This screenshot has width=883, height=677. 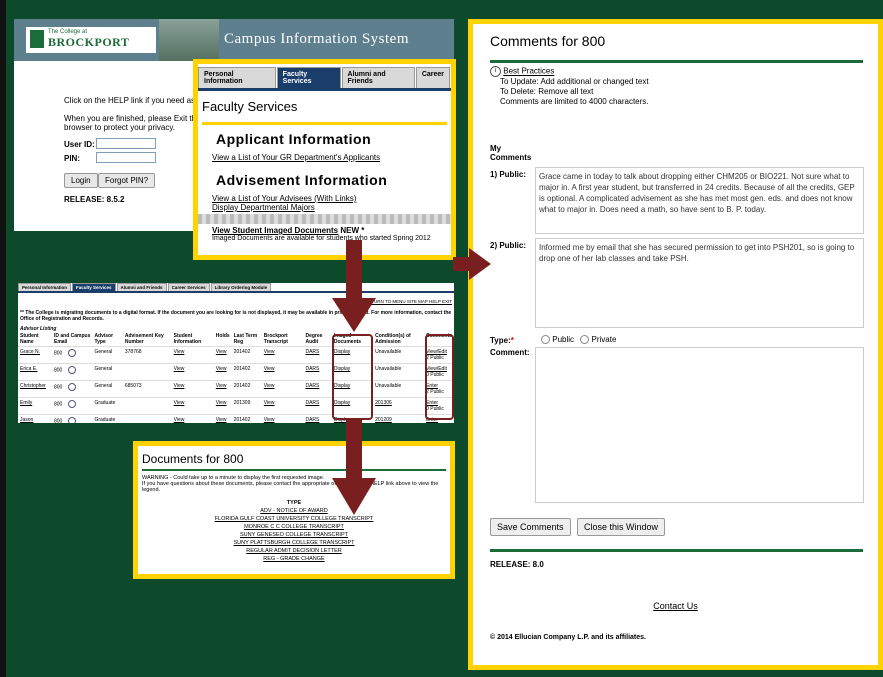 What do you see at coordinates (472, 264) in the screenshot?
I see `arrow-right-to-comments-icon` at bounding box center [472, 264].